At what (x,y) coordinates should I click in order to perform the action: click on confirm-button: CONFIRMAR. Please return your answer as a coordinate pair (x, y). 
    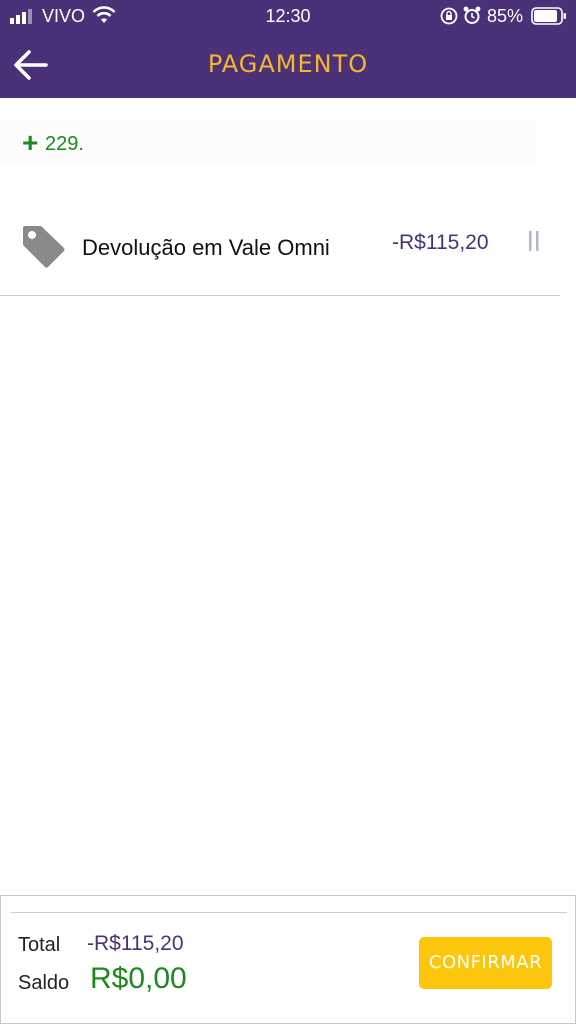
    Looking at the image, I should click on (485, 963).